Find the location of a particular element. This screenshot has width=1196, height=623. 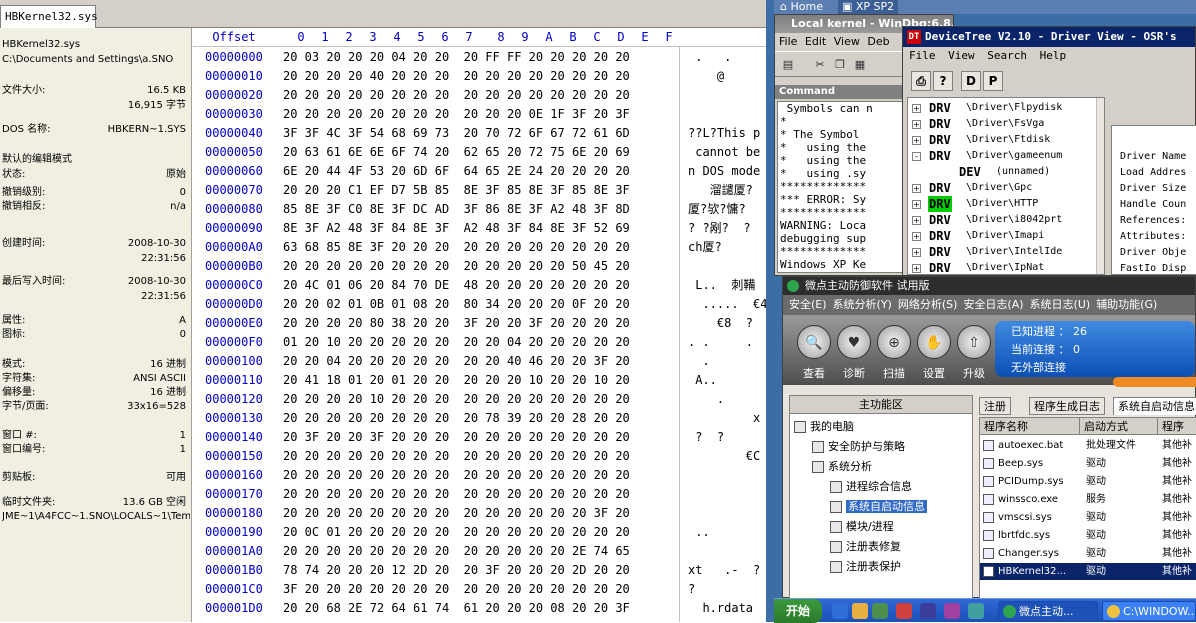

function-tree-item: 我的电脑 is located at coordinates (824, 427).